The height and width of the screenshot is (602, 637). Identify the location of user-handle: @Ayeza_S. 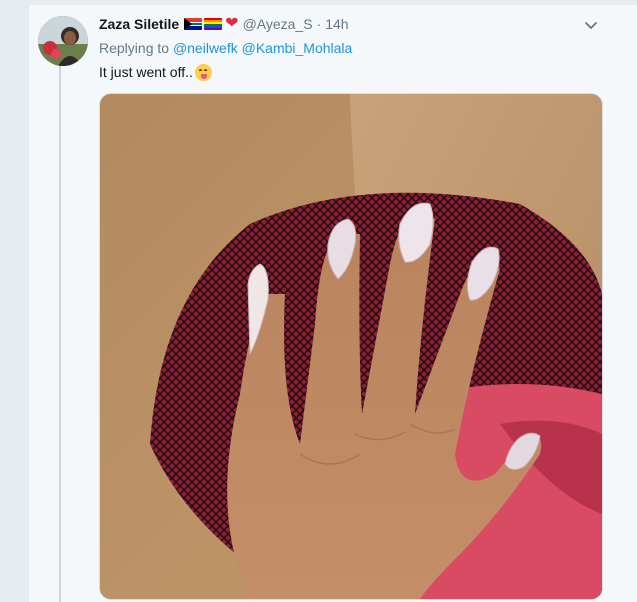
(278, 24).